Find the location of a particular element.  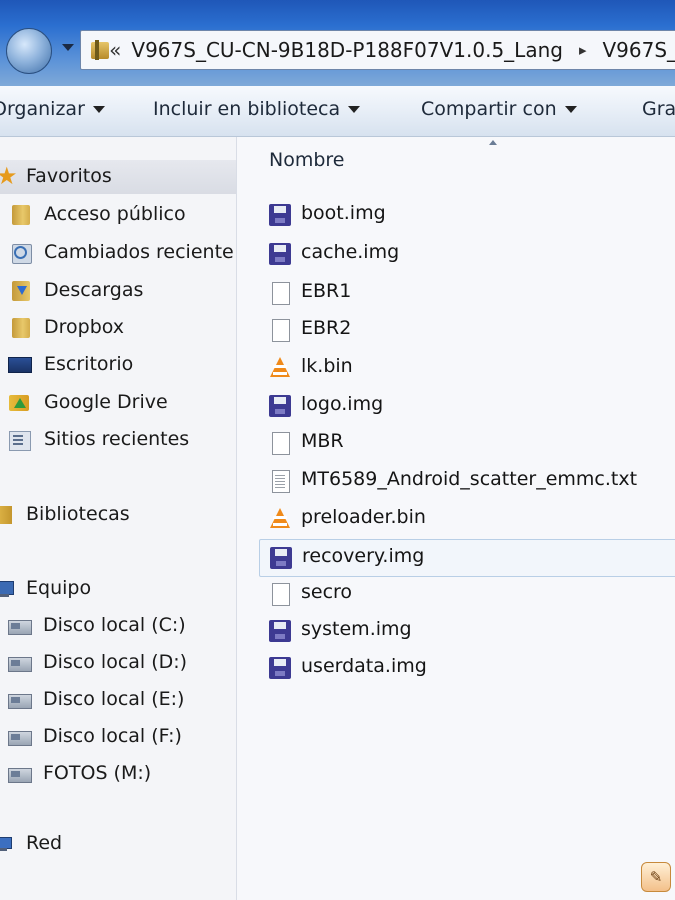

nav-item-sitios-recientes: Sitios recientes is located at coordinates (118, 440).